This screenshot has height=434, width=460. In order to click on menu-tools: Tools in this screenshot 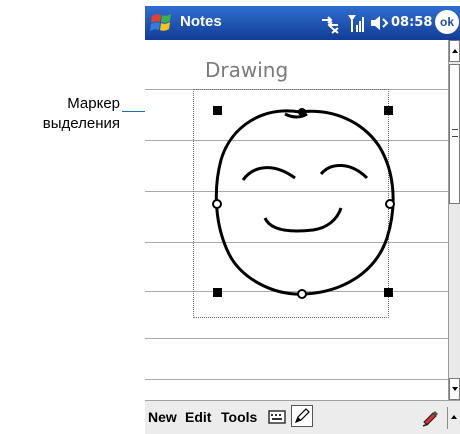, I will do `click(239, 417)`.